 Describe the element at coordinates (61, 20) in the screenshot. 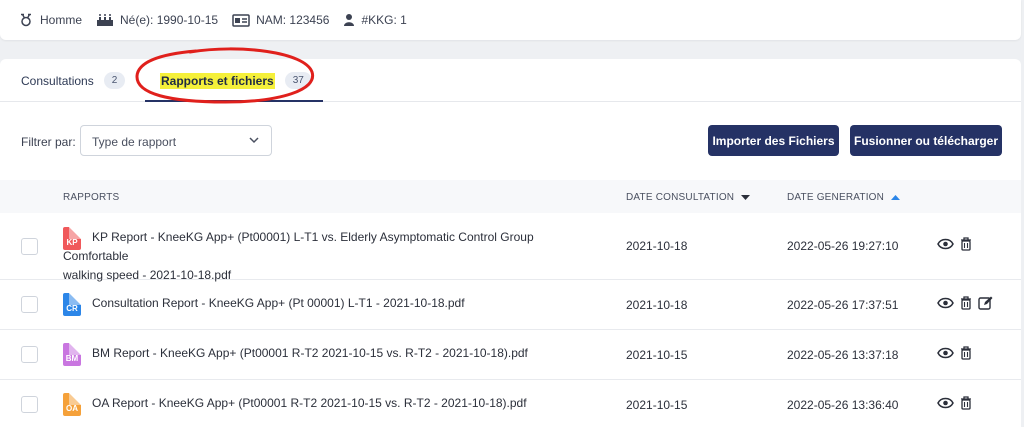

I see `sex-text: Homme` at that location.